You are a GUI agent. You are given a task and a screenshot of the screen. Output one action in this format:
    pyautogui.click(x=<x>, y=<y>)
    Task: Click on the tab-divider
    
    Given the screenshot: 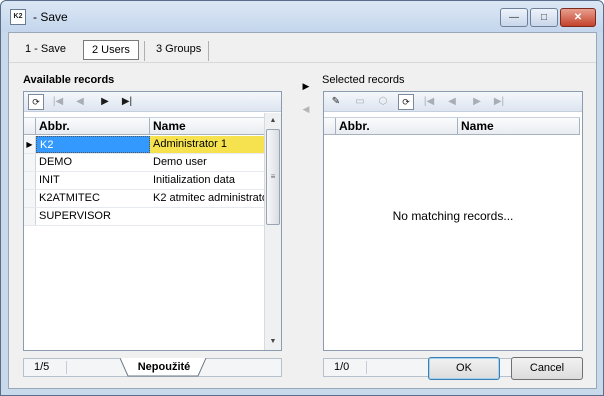 What is the action you would take?
    pyautogui.click(x=302, y=62)
    